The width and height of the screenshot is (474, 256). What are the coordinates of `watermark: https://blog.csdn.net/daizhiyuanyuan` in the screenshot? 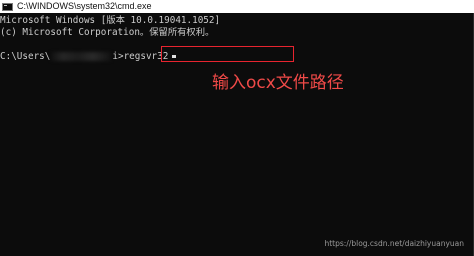 It's located at (394, 243).